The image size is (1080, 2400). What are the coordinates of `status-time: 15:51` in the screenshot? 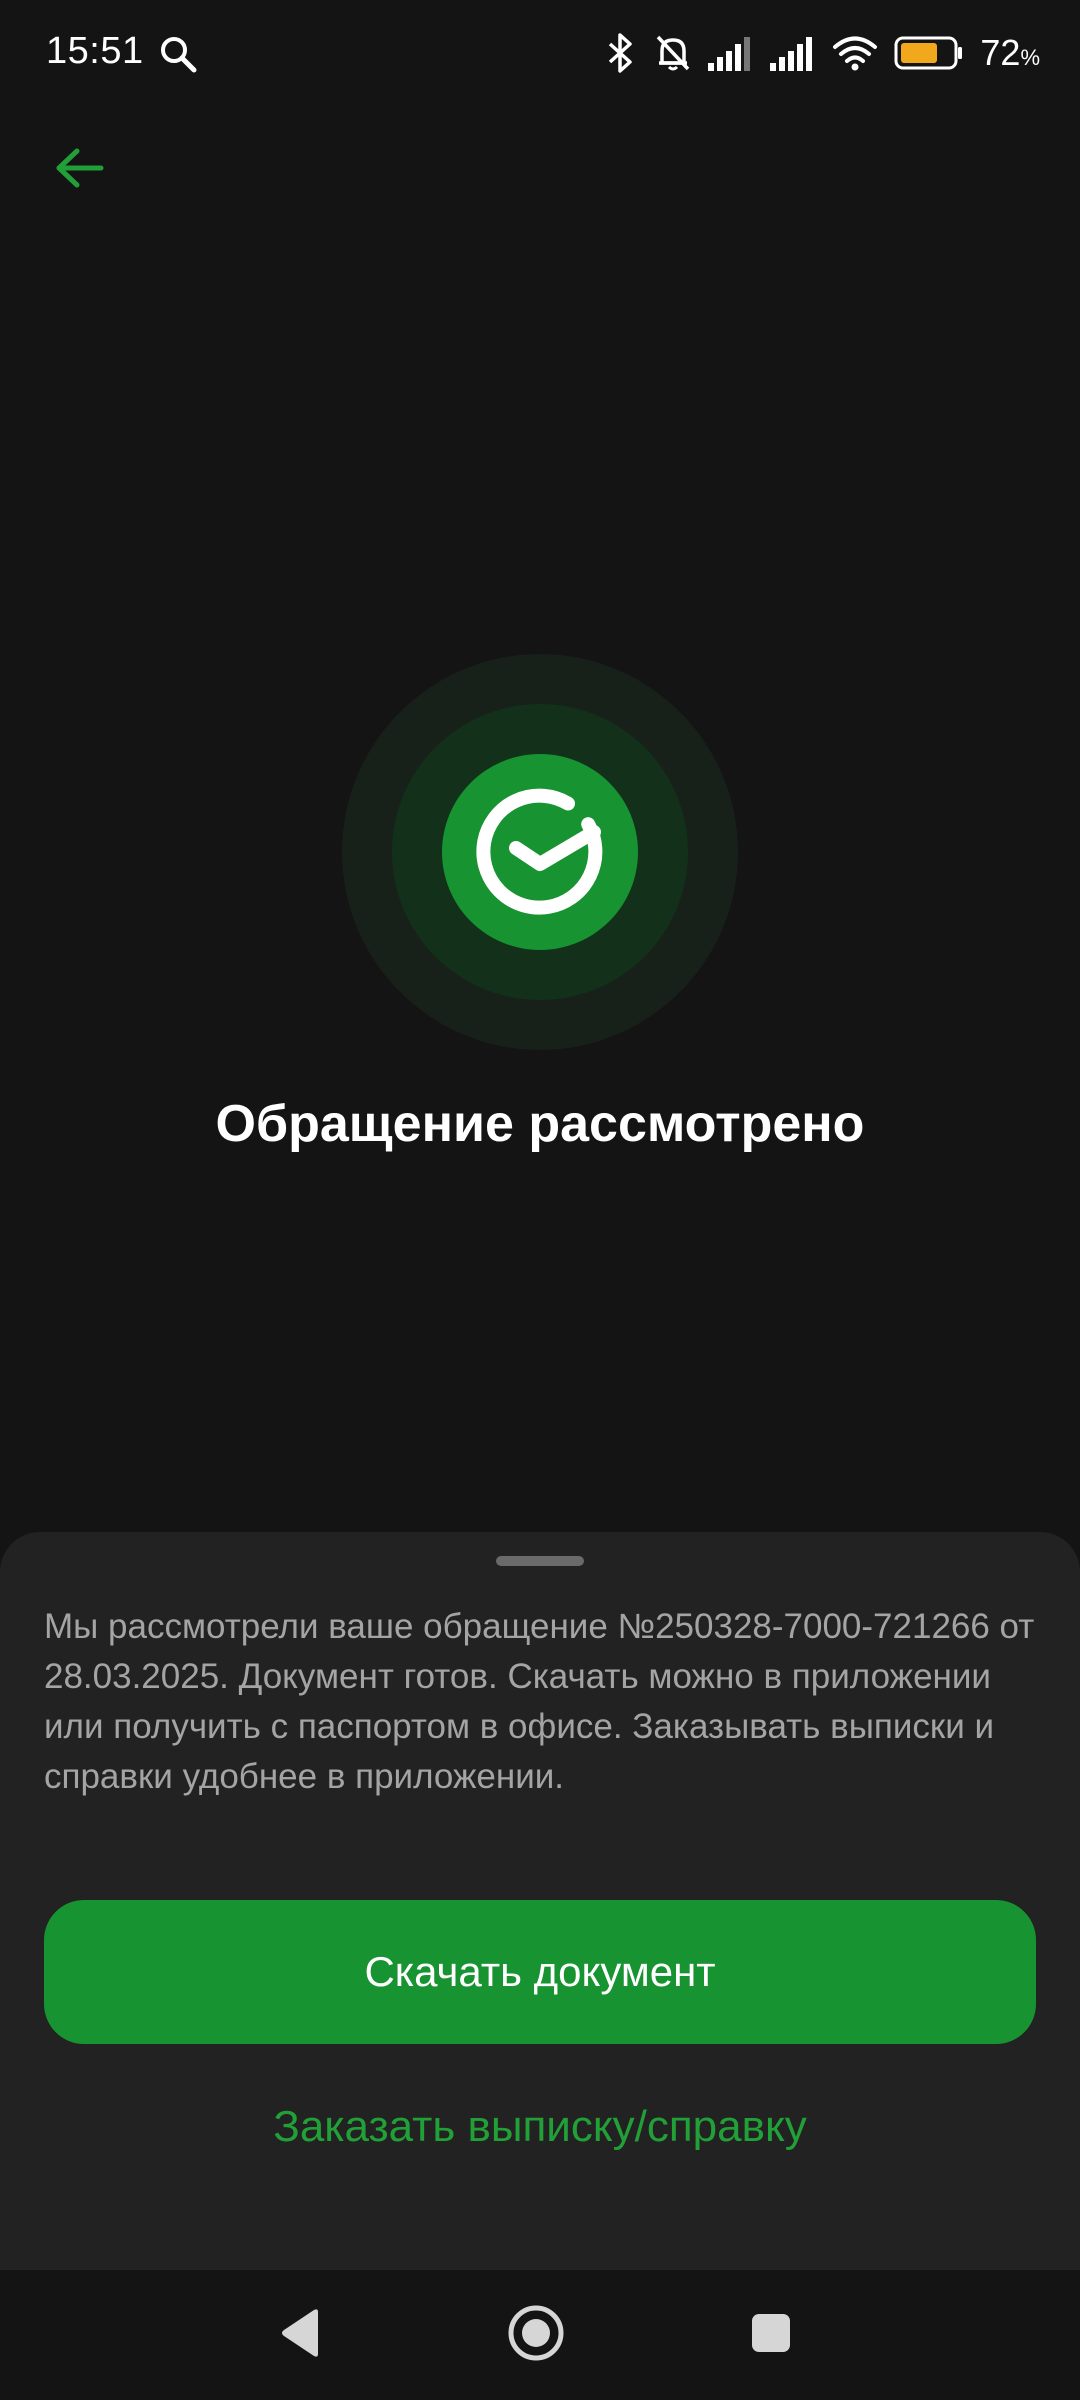 It's located at (95, 51).